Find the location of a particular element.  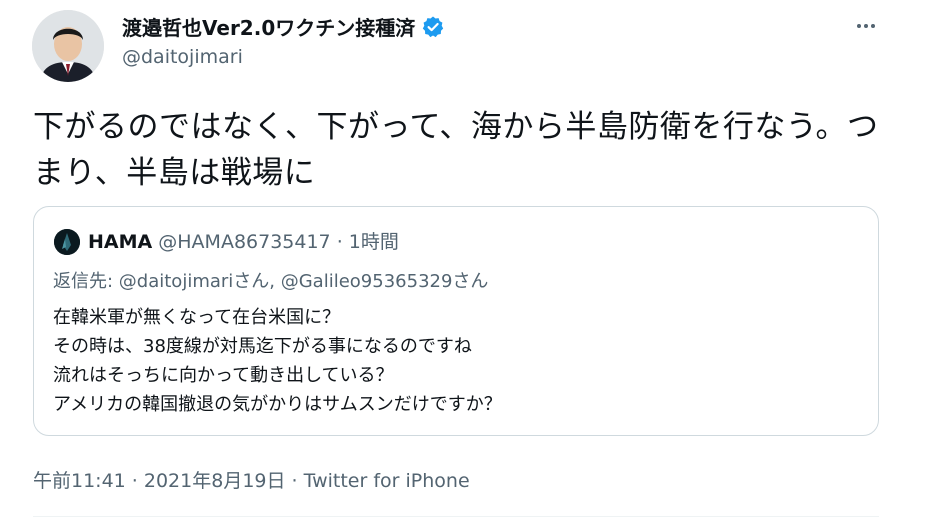

author-avatar is located at coordinates (68, 46).